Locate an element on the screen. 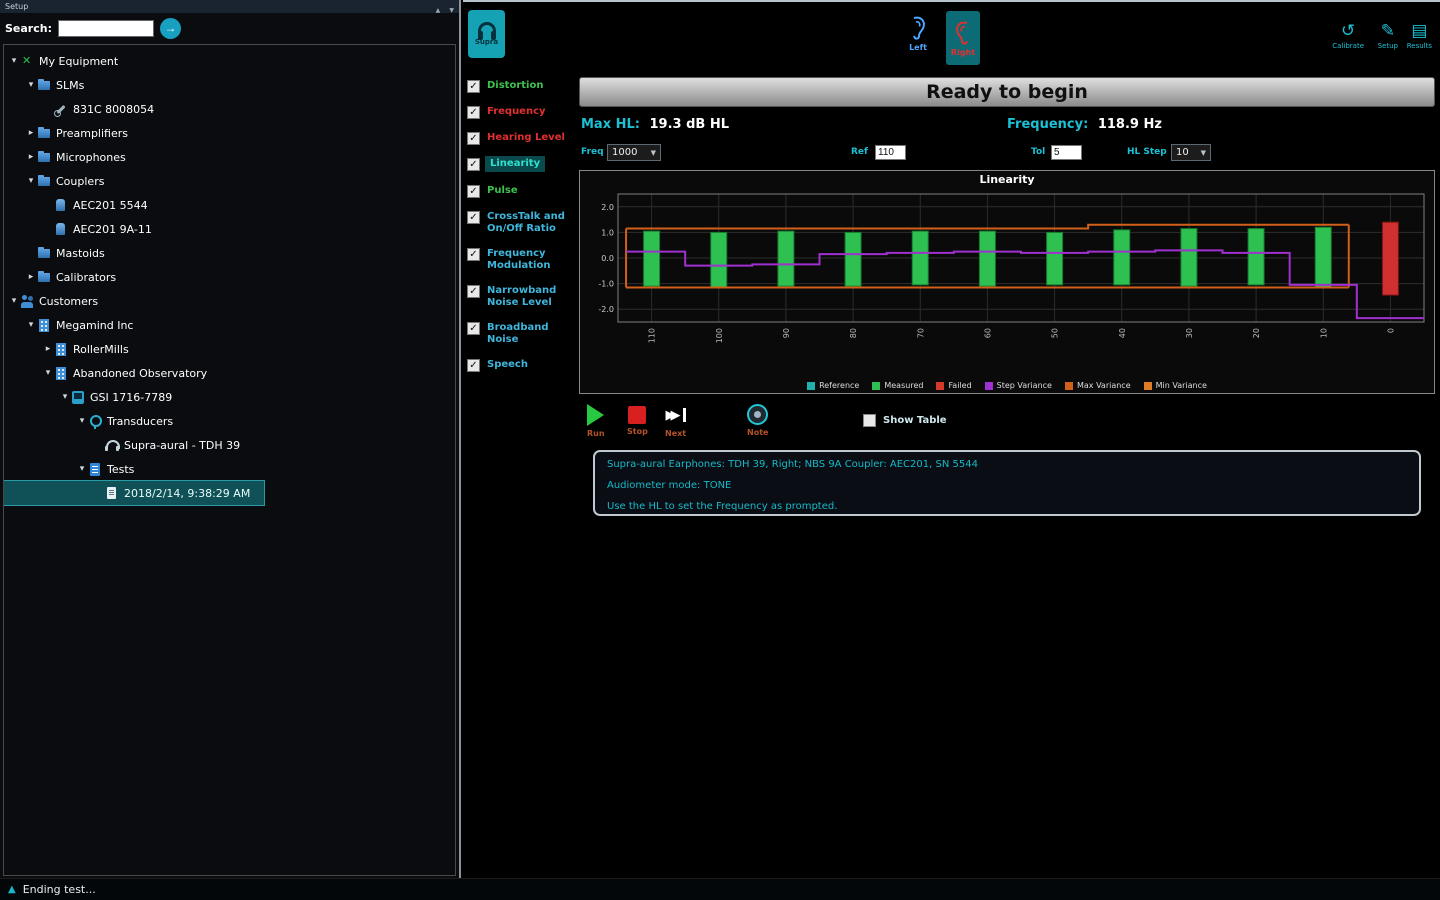 This screenshot has height=900, width=1440. left-ear-icon is located at coordinates (919, 28).